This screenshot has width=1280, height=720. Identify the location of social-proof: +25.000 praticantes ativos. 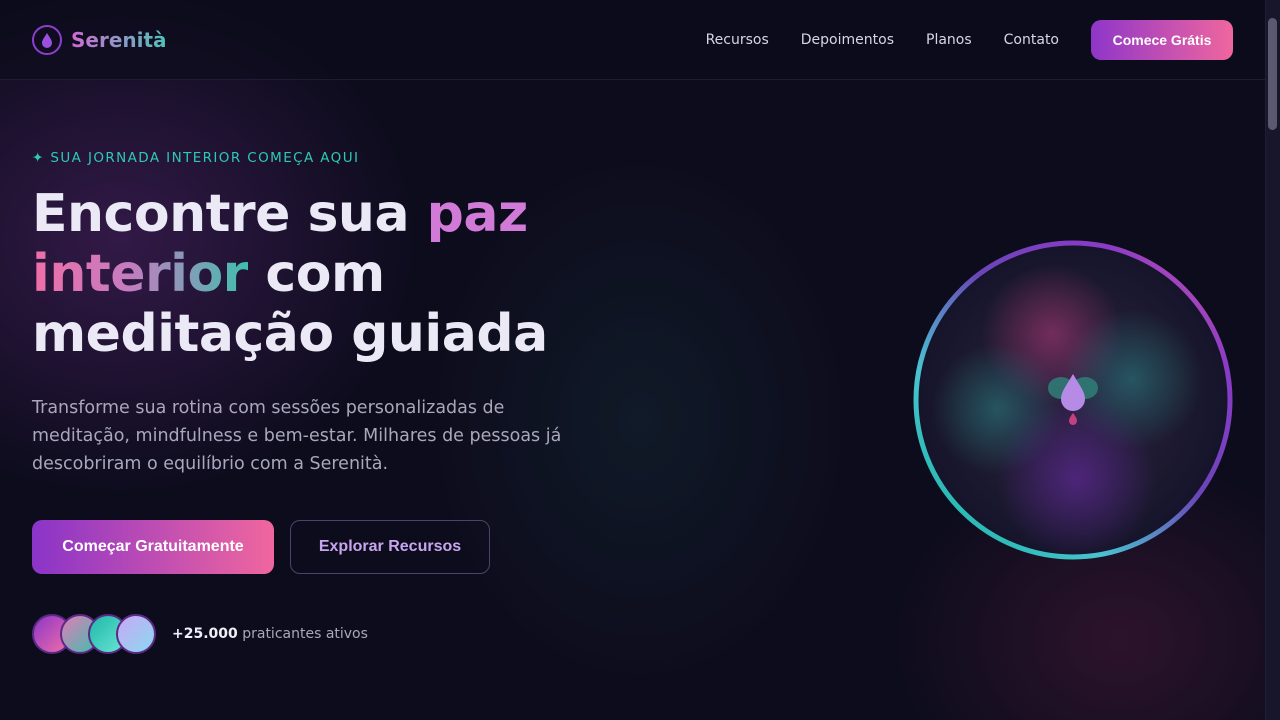
(332, 634).